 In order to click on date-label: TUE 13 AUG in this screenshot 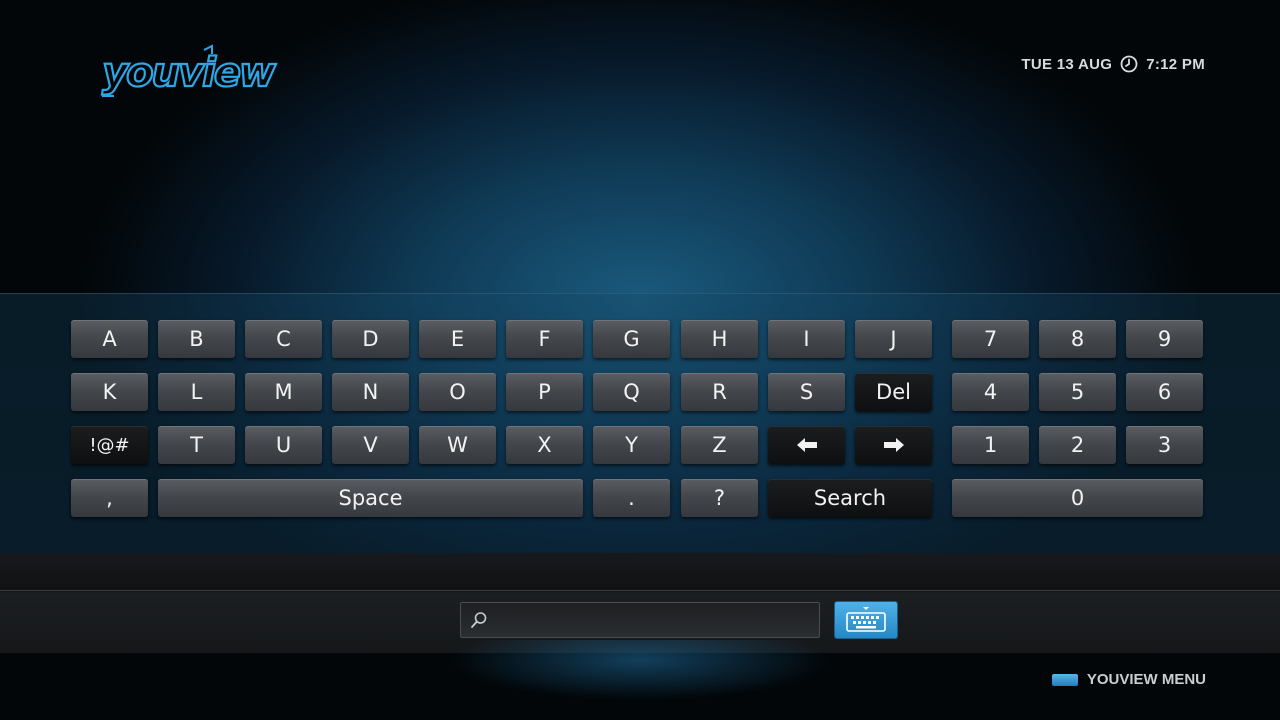, I will do `click(1067, 64)`.